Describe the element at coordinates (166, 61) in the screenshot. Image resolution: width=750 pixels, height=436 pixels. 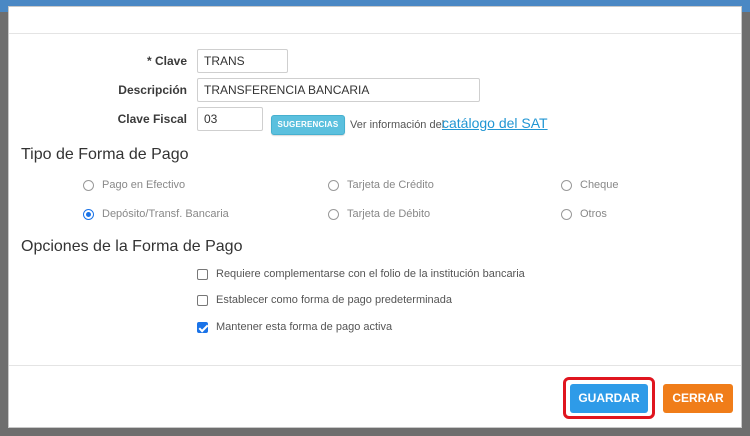
I see `clave-label: * Clave` at that location.